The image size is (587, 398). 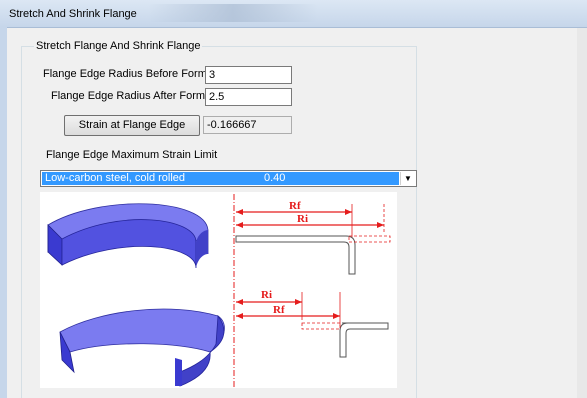 What do you see at coordinates (407, 178) in the screenshot?
I see `chevron-down-icon: ▼` at bounding box center [407, 178].